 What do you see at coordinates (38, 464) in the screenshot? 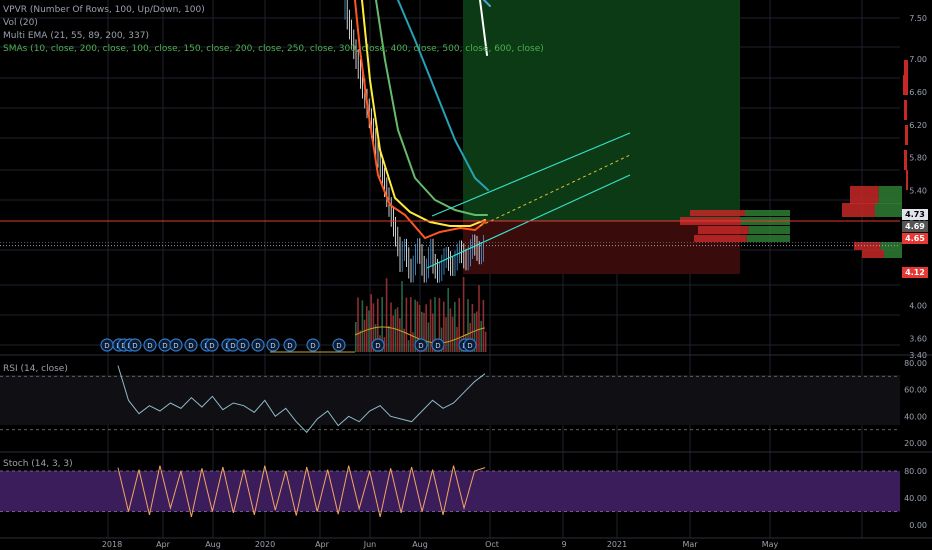
I see `stoch-label: Stoch (14, 3, 3)` at bounding box center [38, 464].